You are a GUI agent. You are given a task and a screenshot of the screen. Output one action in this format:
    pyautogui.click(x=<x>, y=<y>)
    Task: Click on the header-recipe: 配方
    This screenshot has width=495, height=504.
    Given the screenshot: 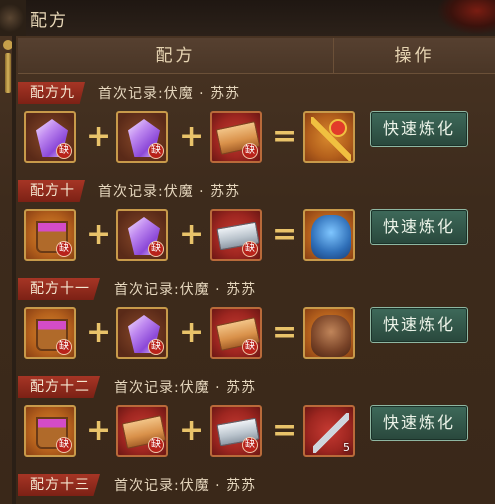 What is the action you would take?
    pyautogui.click(x=176, y=56)
    